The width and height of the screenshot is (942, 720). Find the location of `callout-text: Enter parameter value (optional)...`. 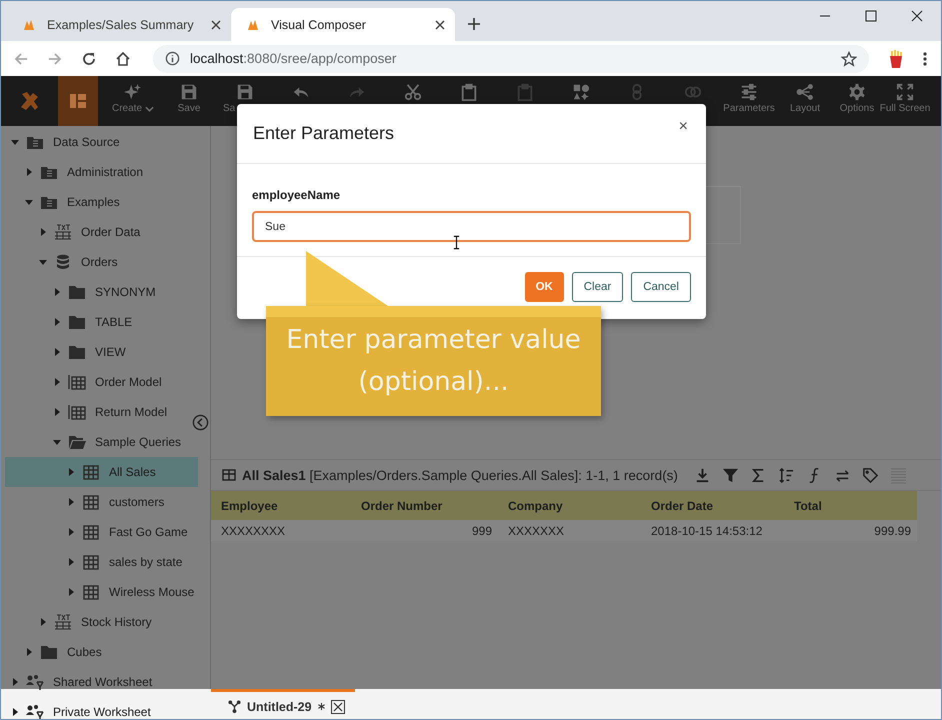

callout-text: Enter parameter value (optional)... is located at coordinates (433, 361).